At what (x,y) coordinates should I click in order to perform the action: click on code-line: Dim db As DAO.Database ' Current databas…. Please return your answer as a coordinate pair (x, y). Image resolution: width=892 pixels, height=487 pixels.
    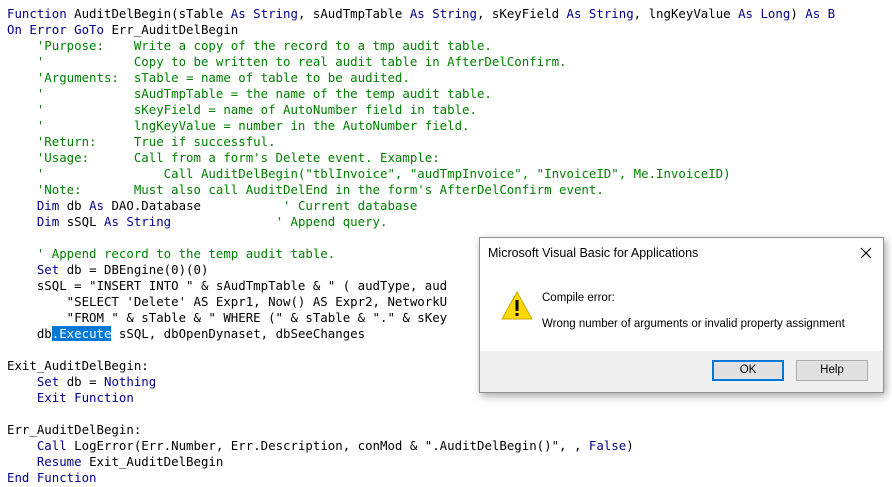
    Looking at the image, I should click on (449, 206).